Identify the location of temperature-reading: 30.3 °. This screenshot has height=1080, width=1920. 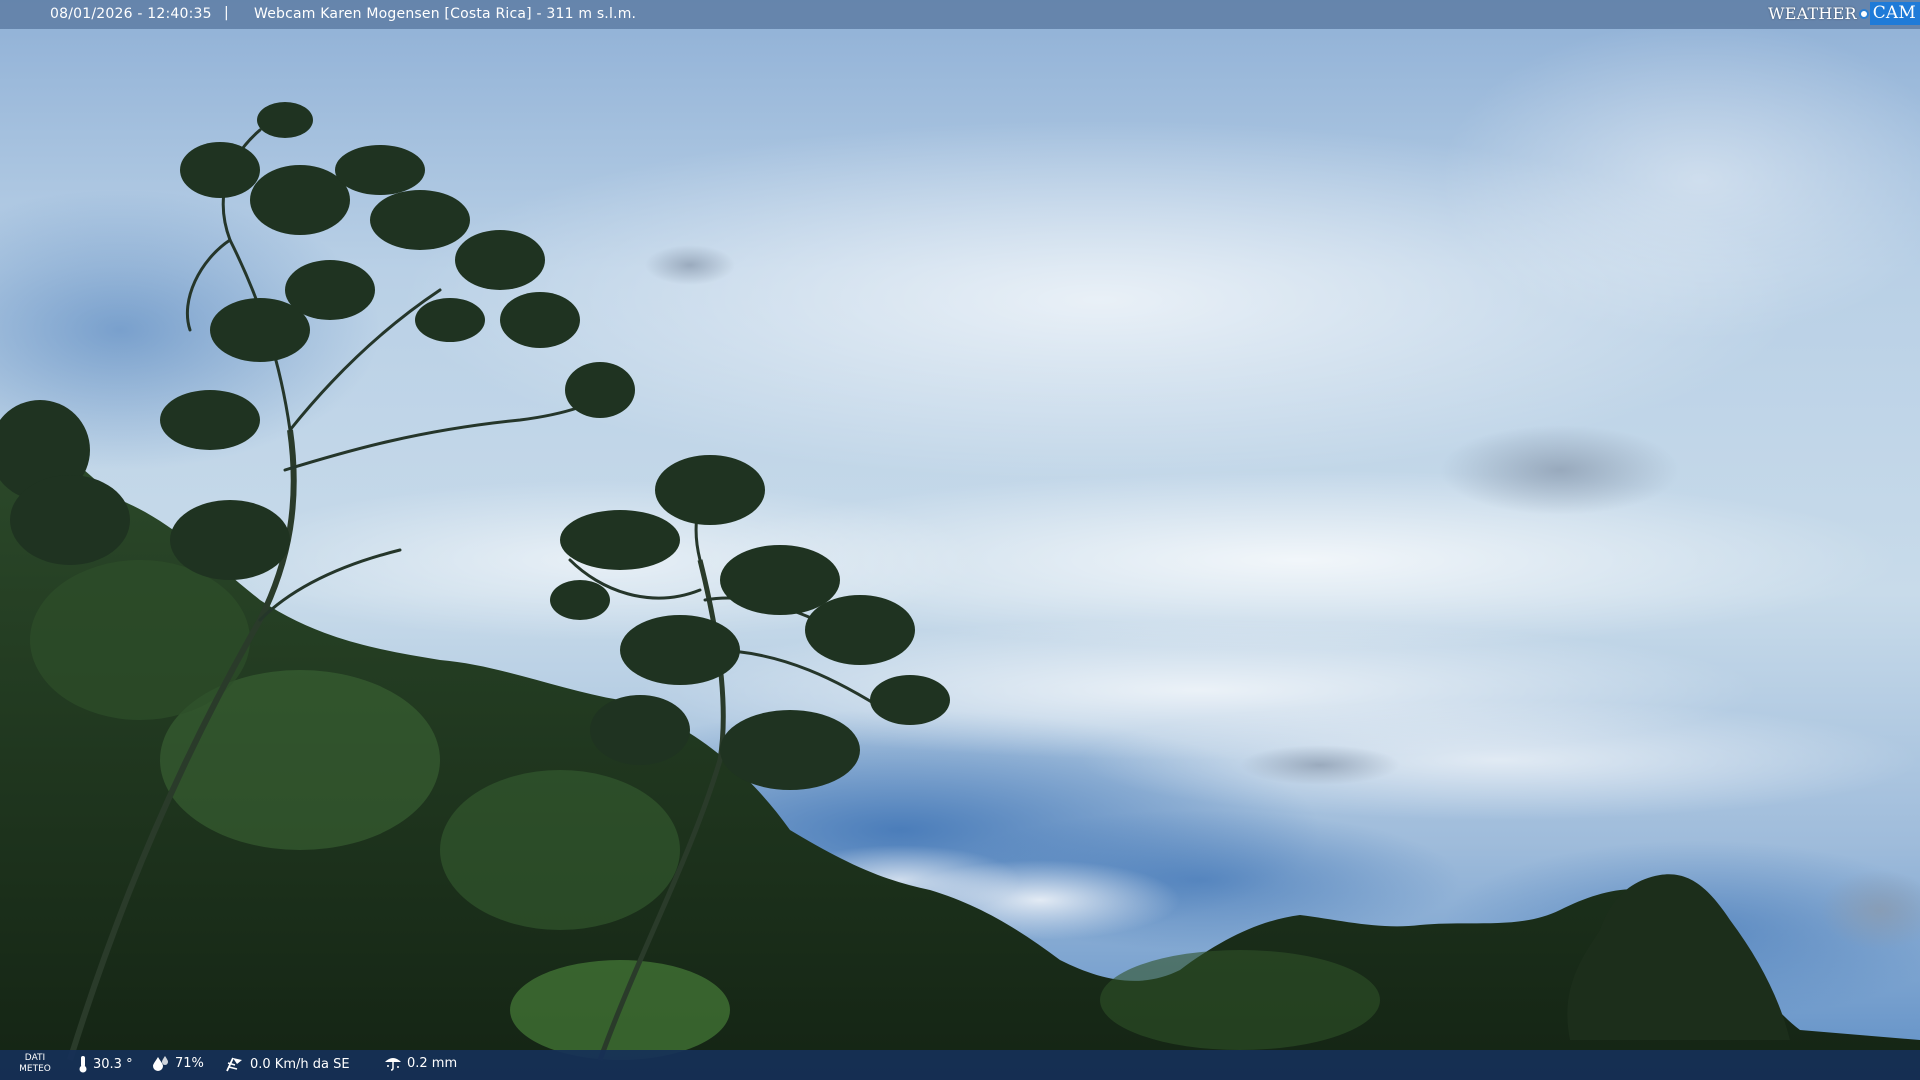
(105, 1064).